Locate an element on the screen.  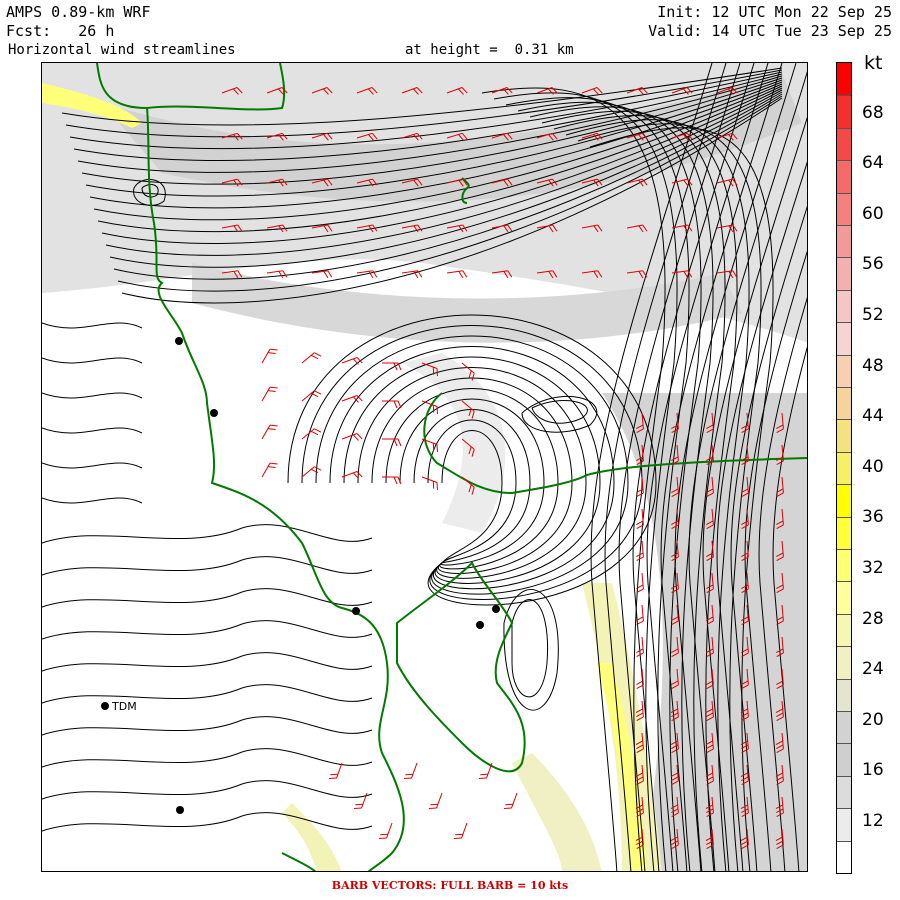
station-marker-tdm is located at coordinates (105, 706).